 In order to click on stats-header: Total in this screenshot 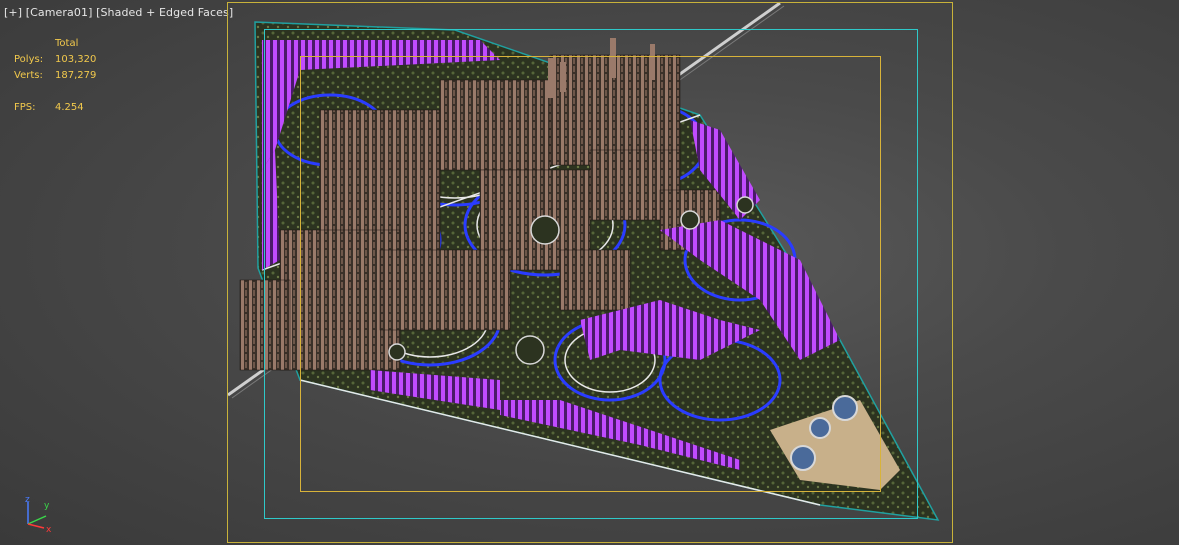, I will do `click(67, 43)`.